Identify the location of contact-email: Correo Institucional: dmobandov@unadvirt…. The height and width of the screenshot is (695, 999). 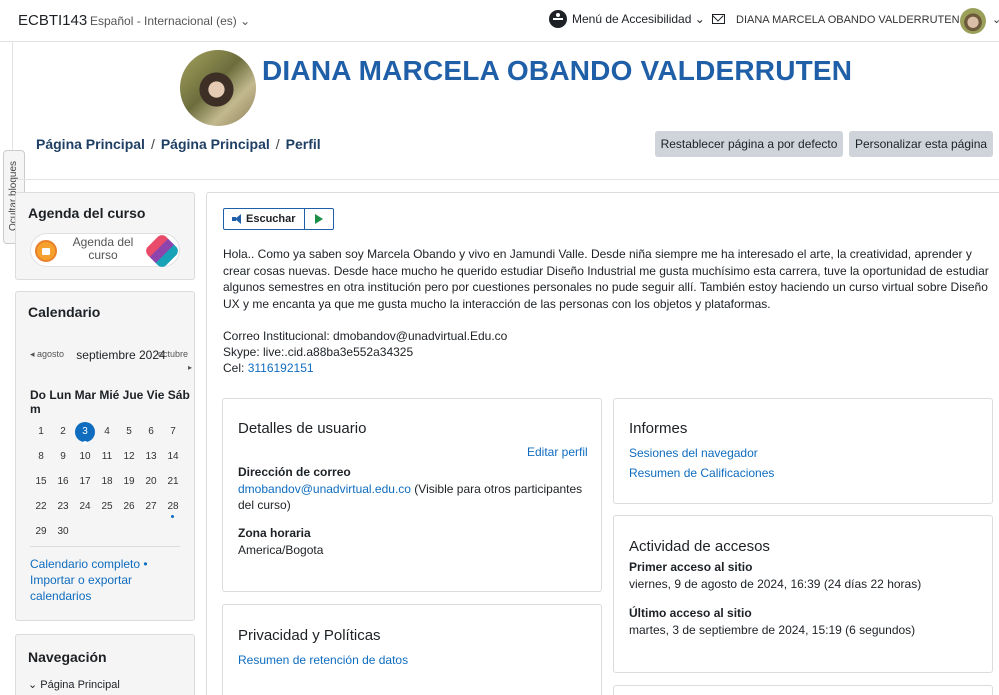
(365, 336).